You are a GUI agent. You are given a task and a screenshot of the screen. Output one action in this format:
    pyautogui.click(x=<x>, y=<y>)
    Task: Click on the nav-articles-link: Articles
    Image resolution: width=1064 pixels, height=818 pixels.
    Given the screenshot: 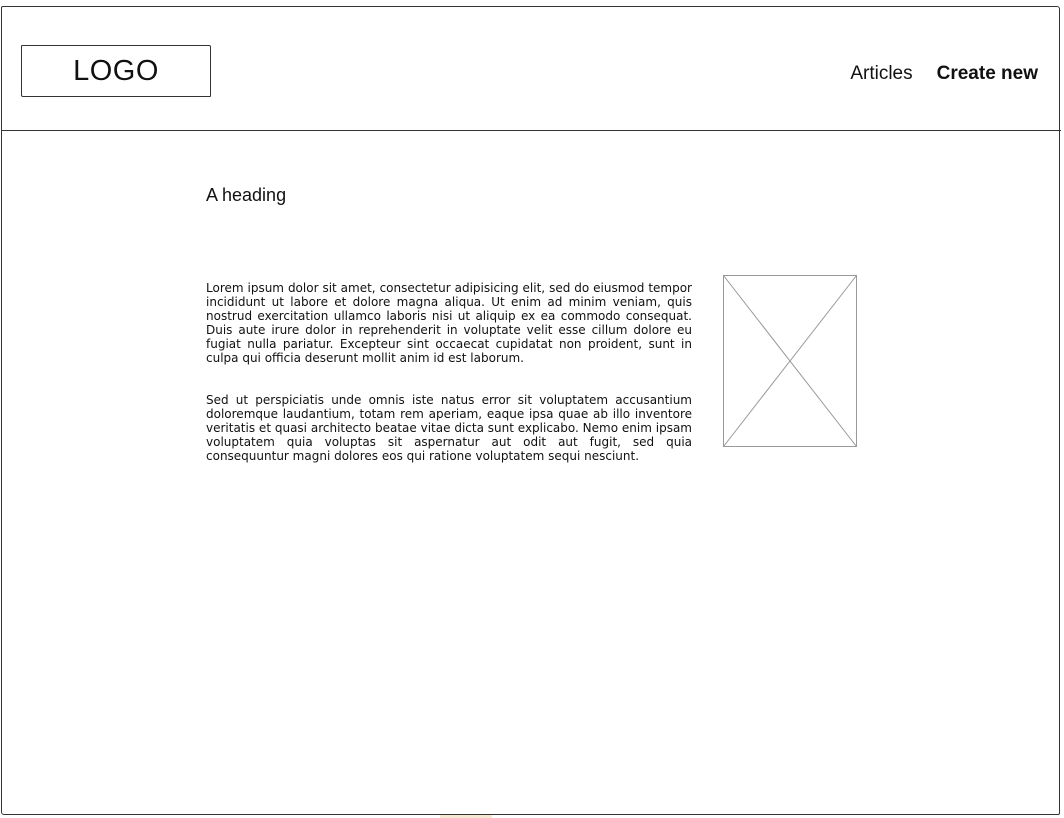 What is the action you would take?
    pyautogui.click(x=881, y=74)
    